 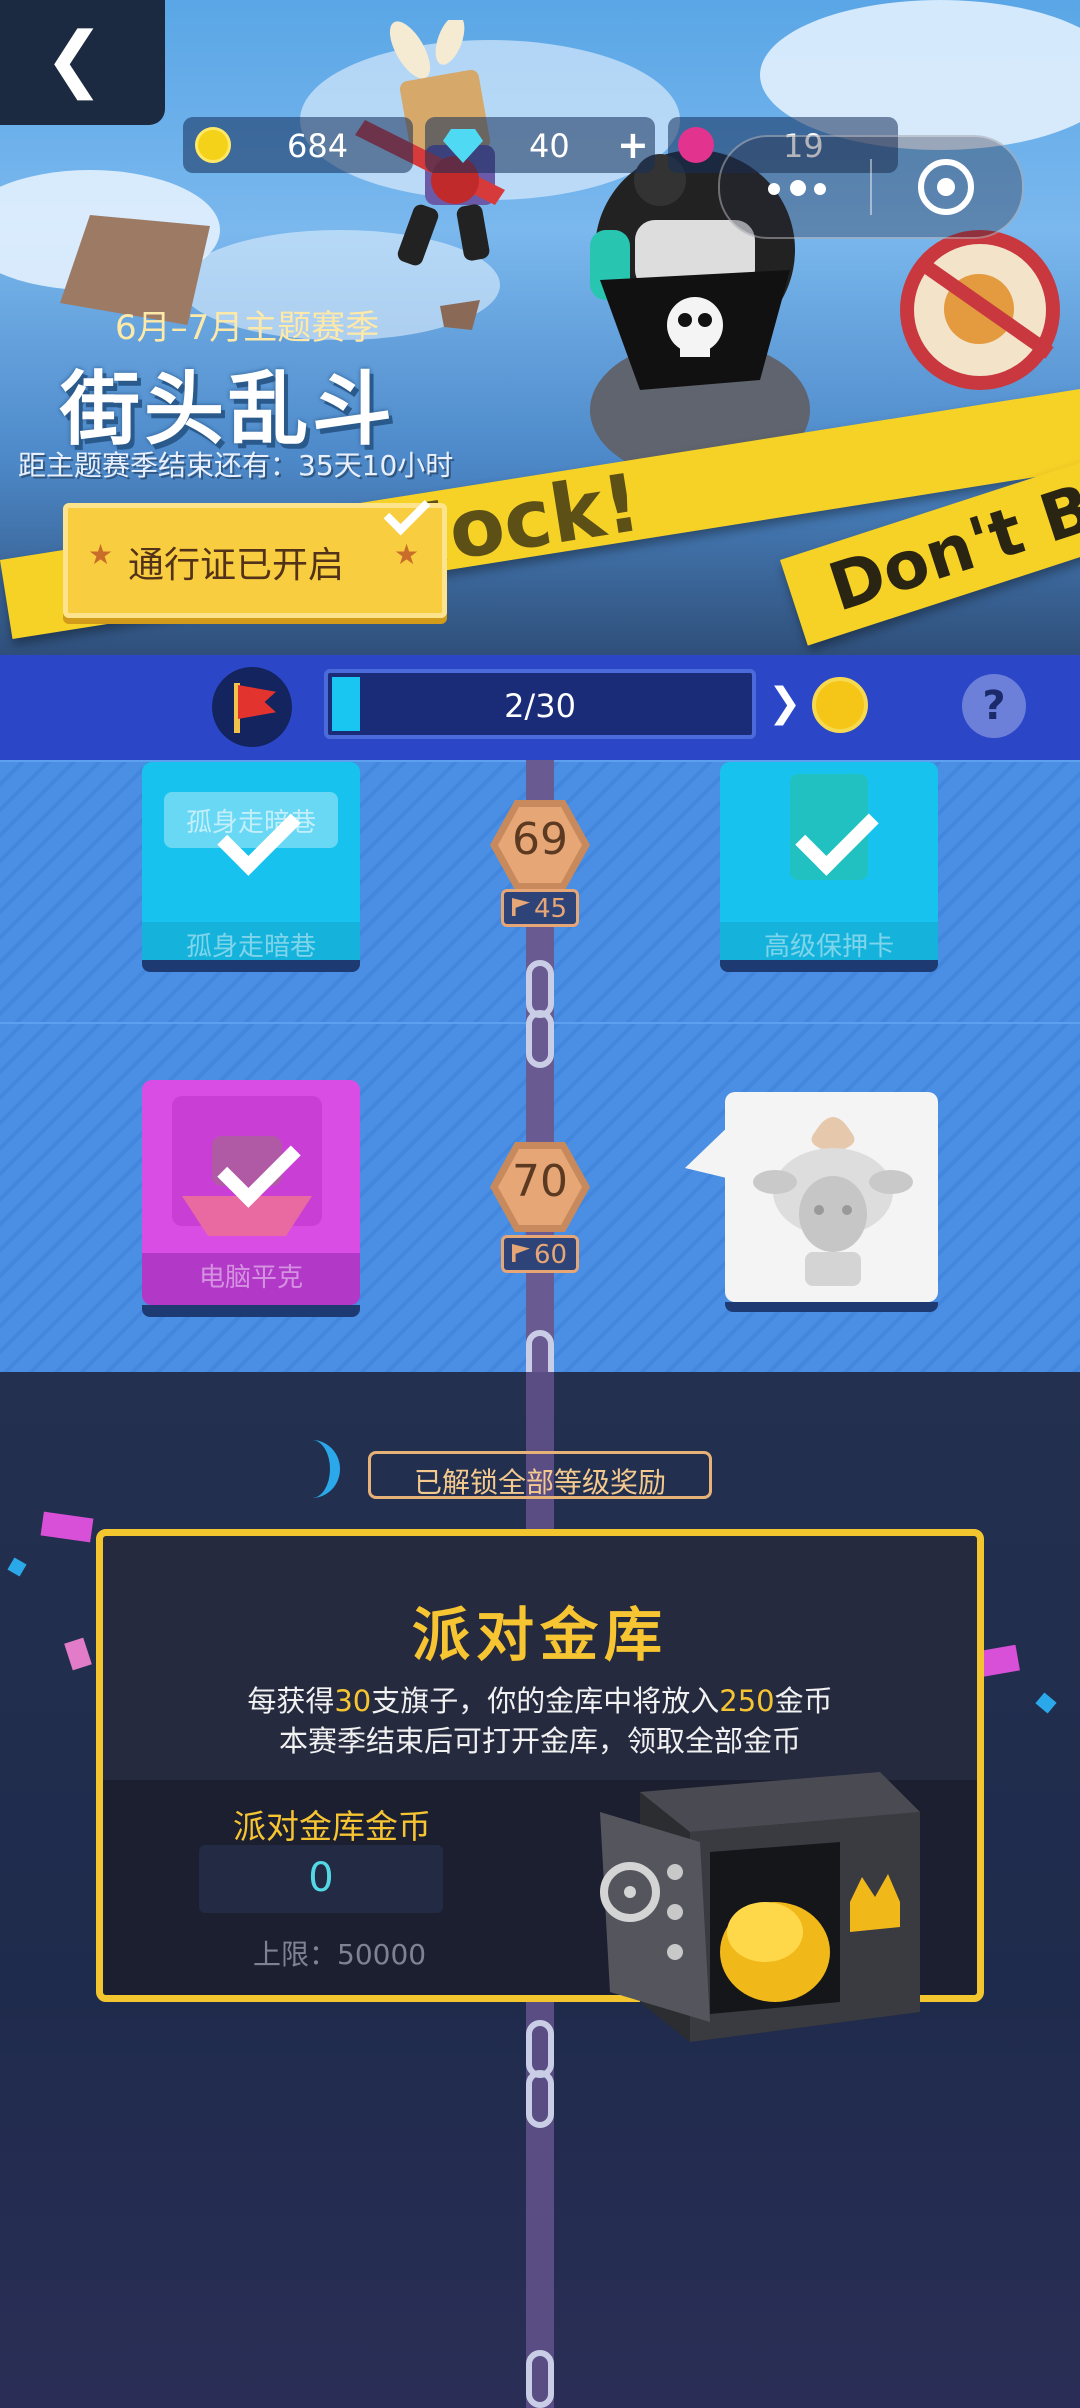 What do you see at coordinates (765, 1902) in the screenshot?
I see `vault-safe-icon` at bounding box center [765, 1902].